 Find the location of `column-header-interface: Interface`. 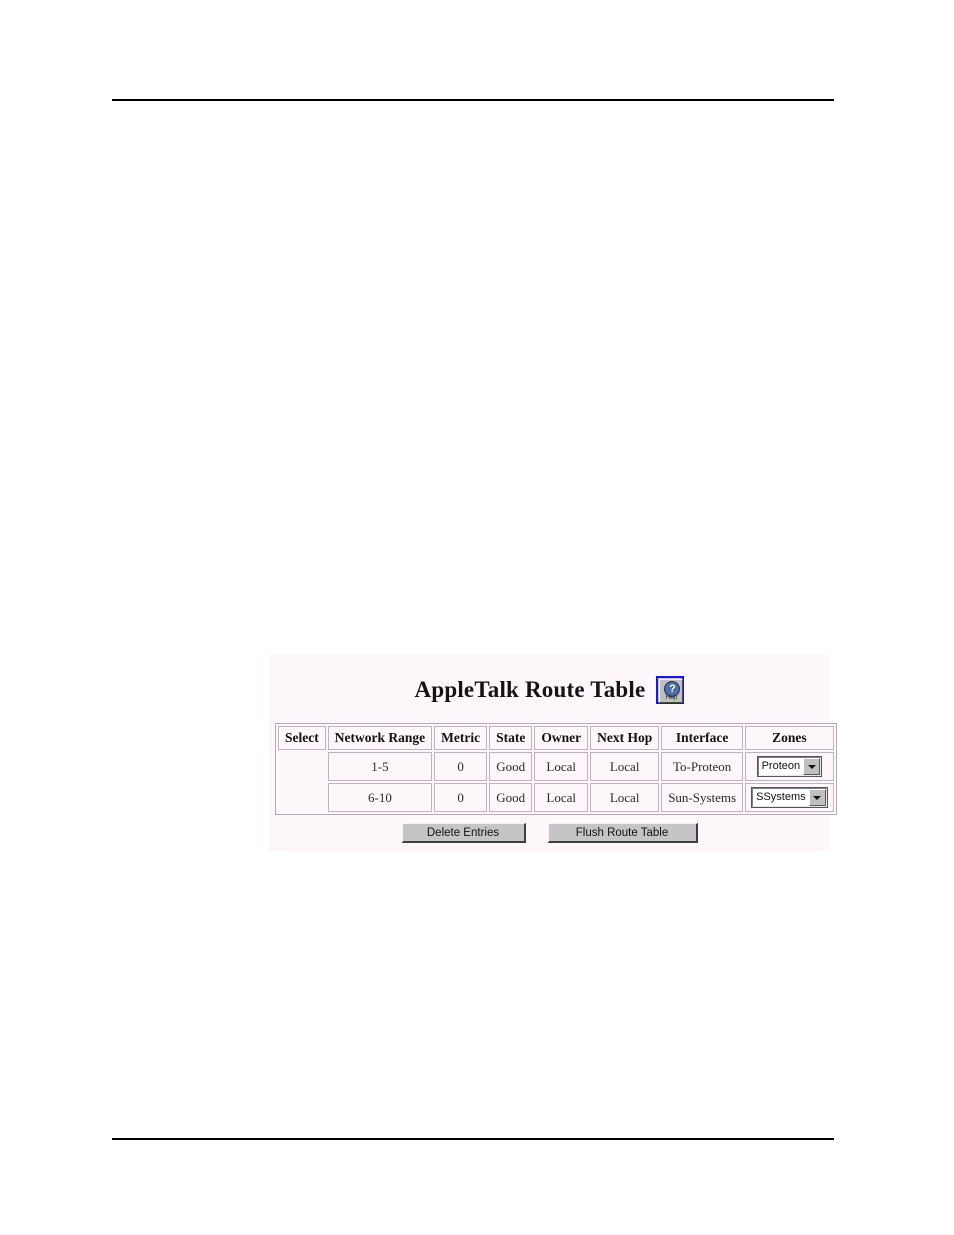

column-header-interface: Interface is located at coordinates (702, 738).